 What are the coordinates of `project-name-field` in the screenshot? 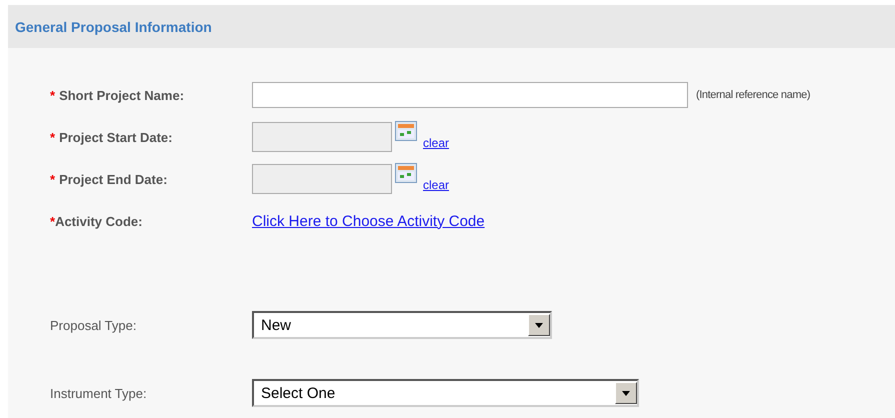 It's located at (470, 95).